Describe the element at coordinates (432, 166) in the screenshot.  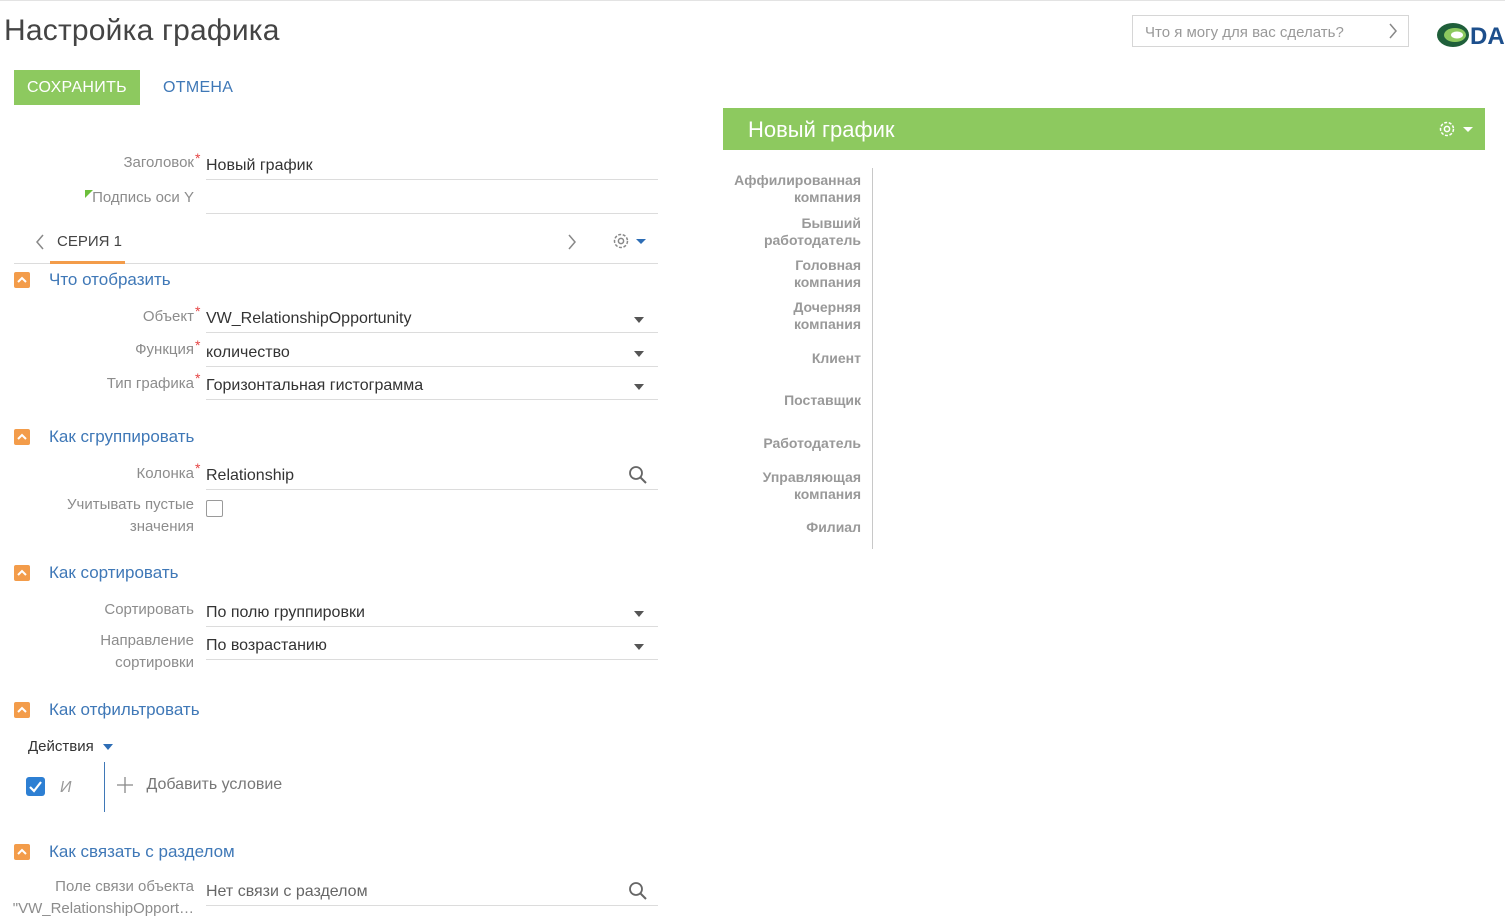
I see `title-field: Новый график` at that location.